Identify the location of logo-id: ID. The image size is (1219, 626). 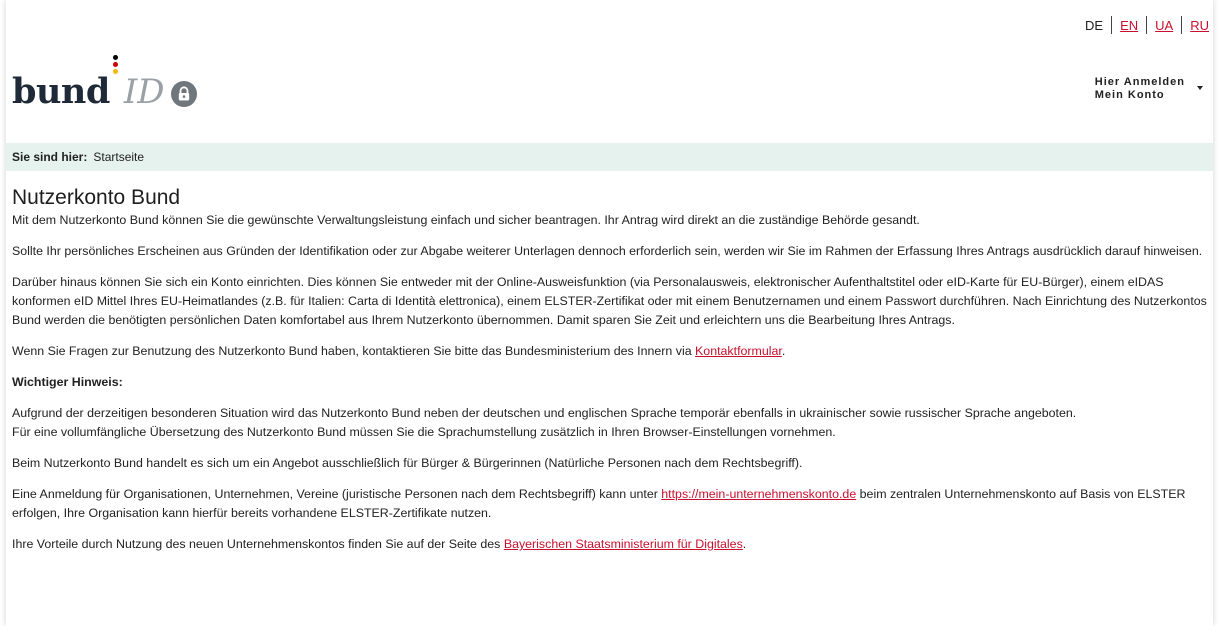
(144, 92).